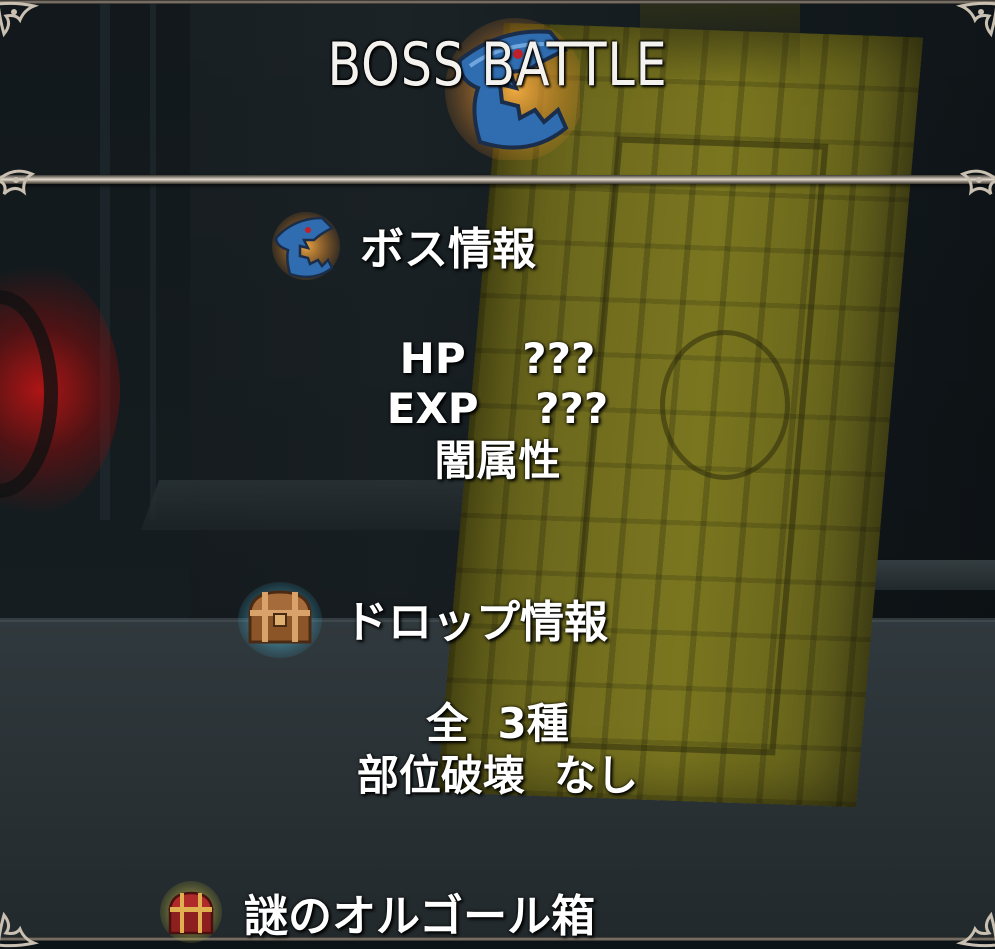 The image size is (995, 949). Describe the element at coordinates (497, 358) in the screenshot. I see `boss-hp: HP ???` at that location.